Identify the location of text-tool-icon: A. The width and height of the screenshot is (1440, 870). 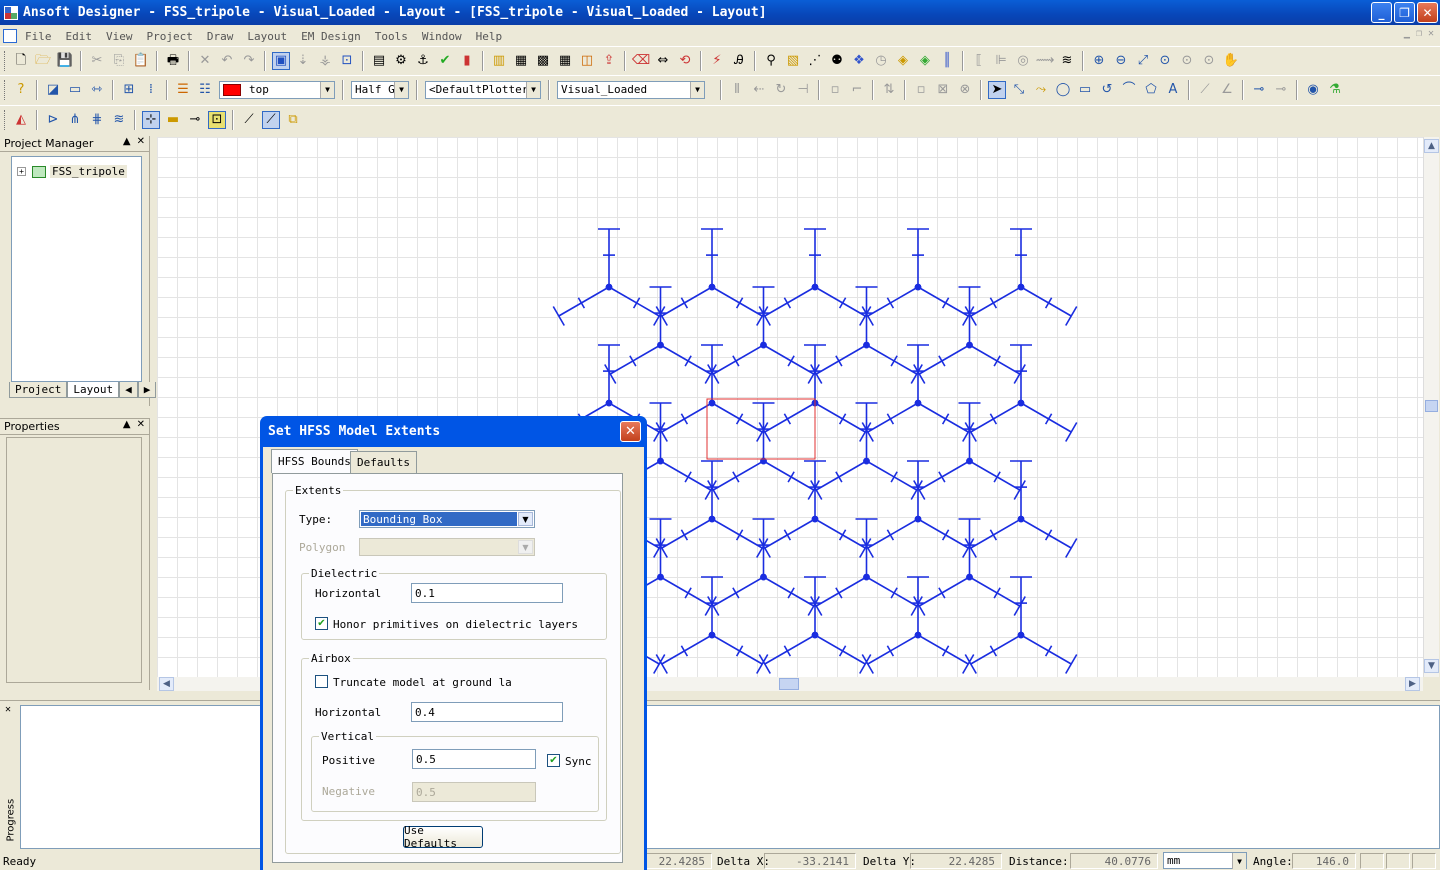
(1173, 90).